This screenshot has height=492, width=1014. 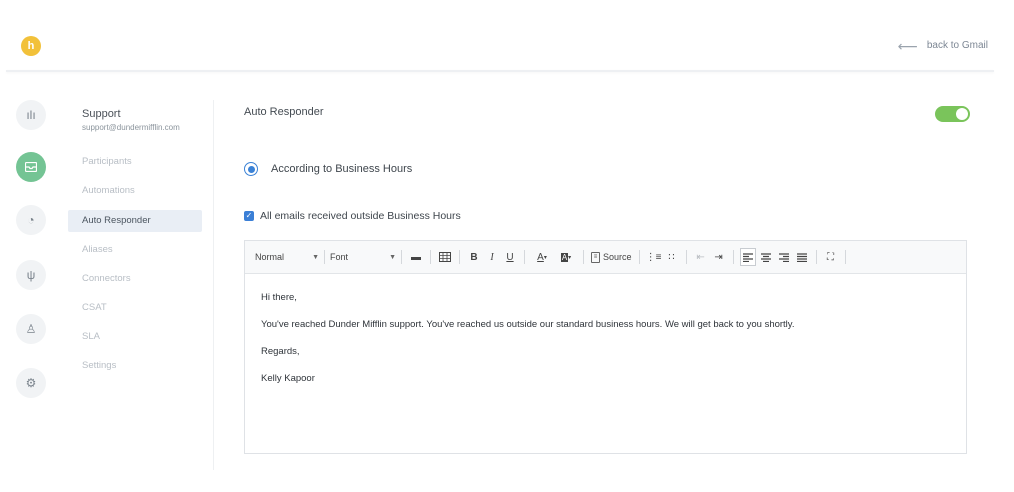 I want to click on editor-line: Hi there,, so click(x=279, y=297).